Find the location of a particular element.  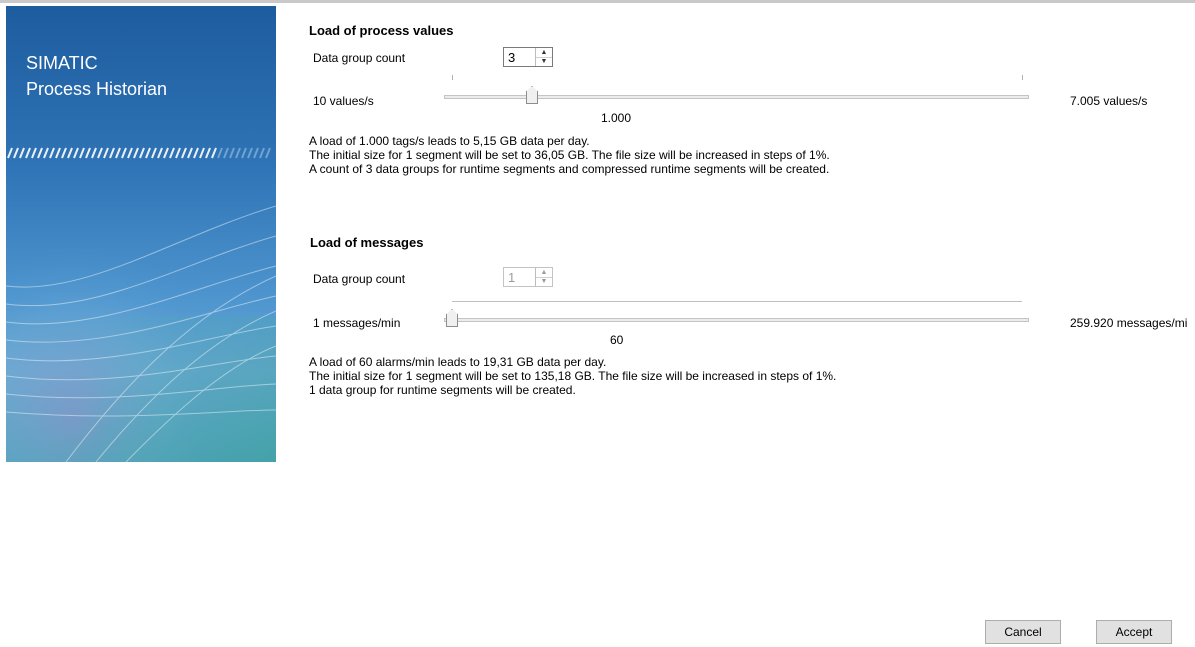

process-stepper-down-icon: ▼ is located at coordinates (544, 61).